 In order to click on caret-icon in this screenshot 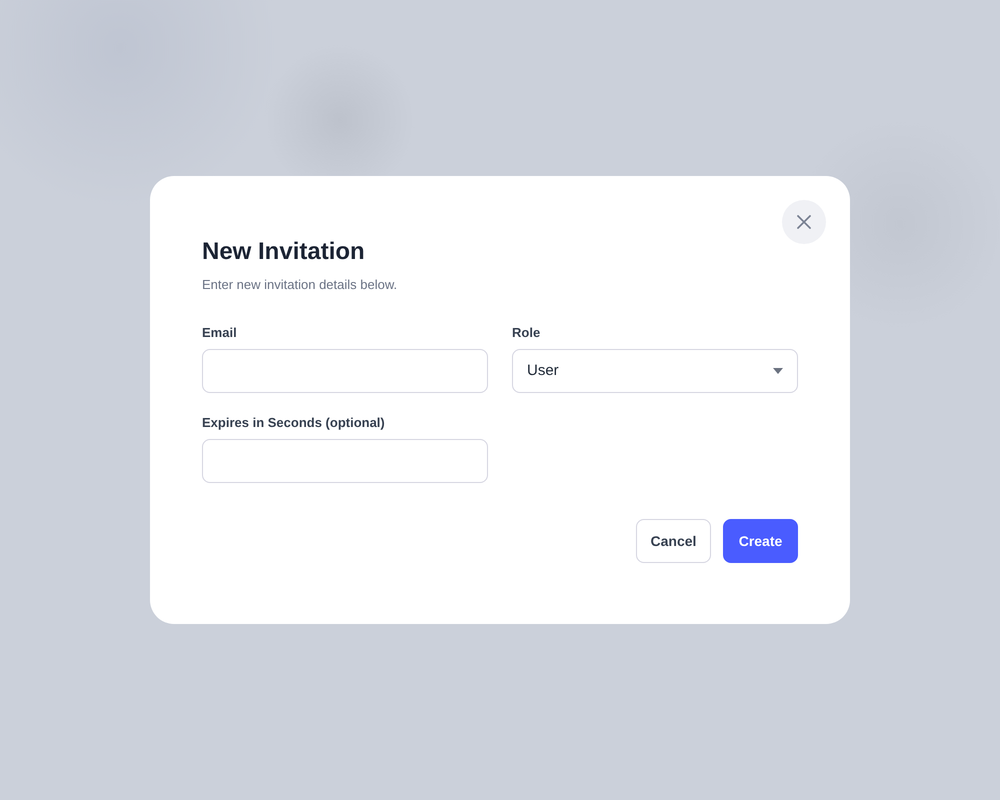, I will do `click(778, 371)`.